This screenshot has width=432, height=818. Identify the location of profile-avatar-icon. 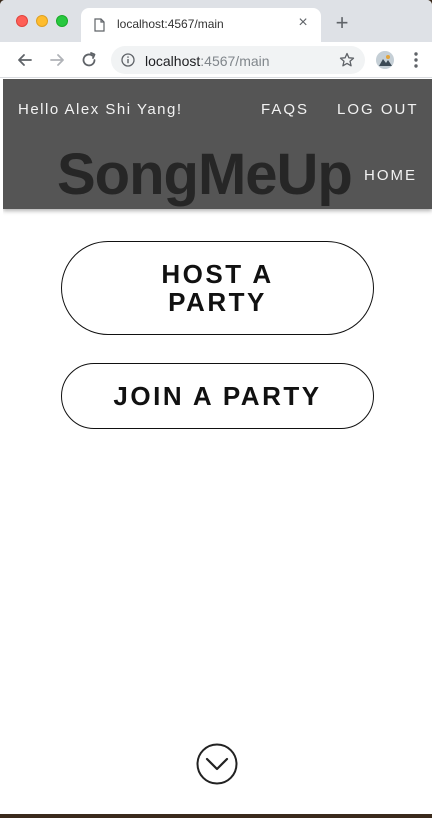
(385, 60).